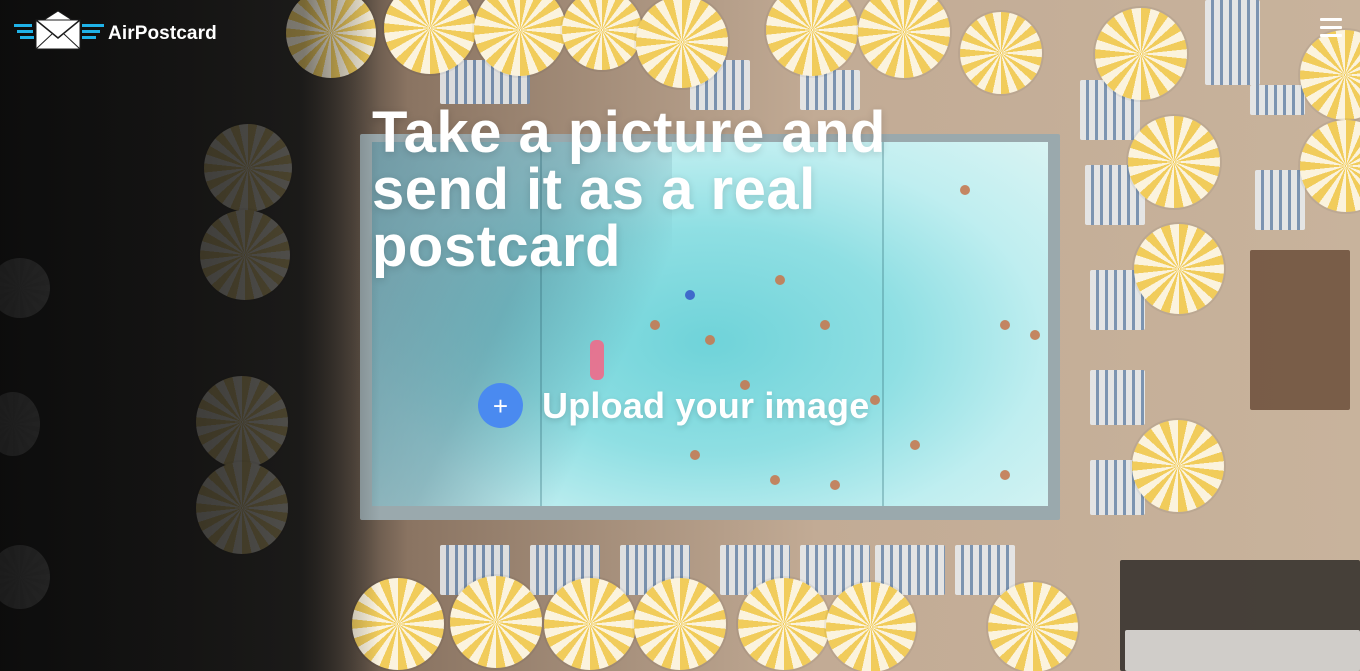 The width and height of the screenshot is (1360, 671). Describe the element at coordinates (59, 30) in the screenshot. I see `airmail-envelope-icon` at that location.